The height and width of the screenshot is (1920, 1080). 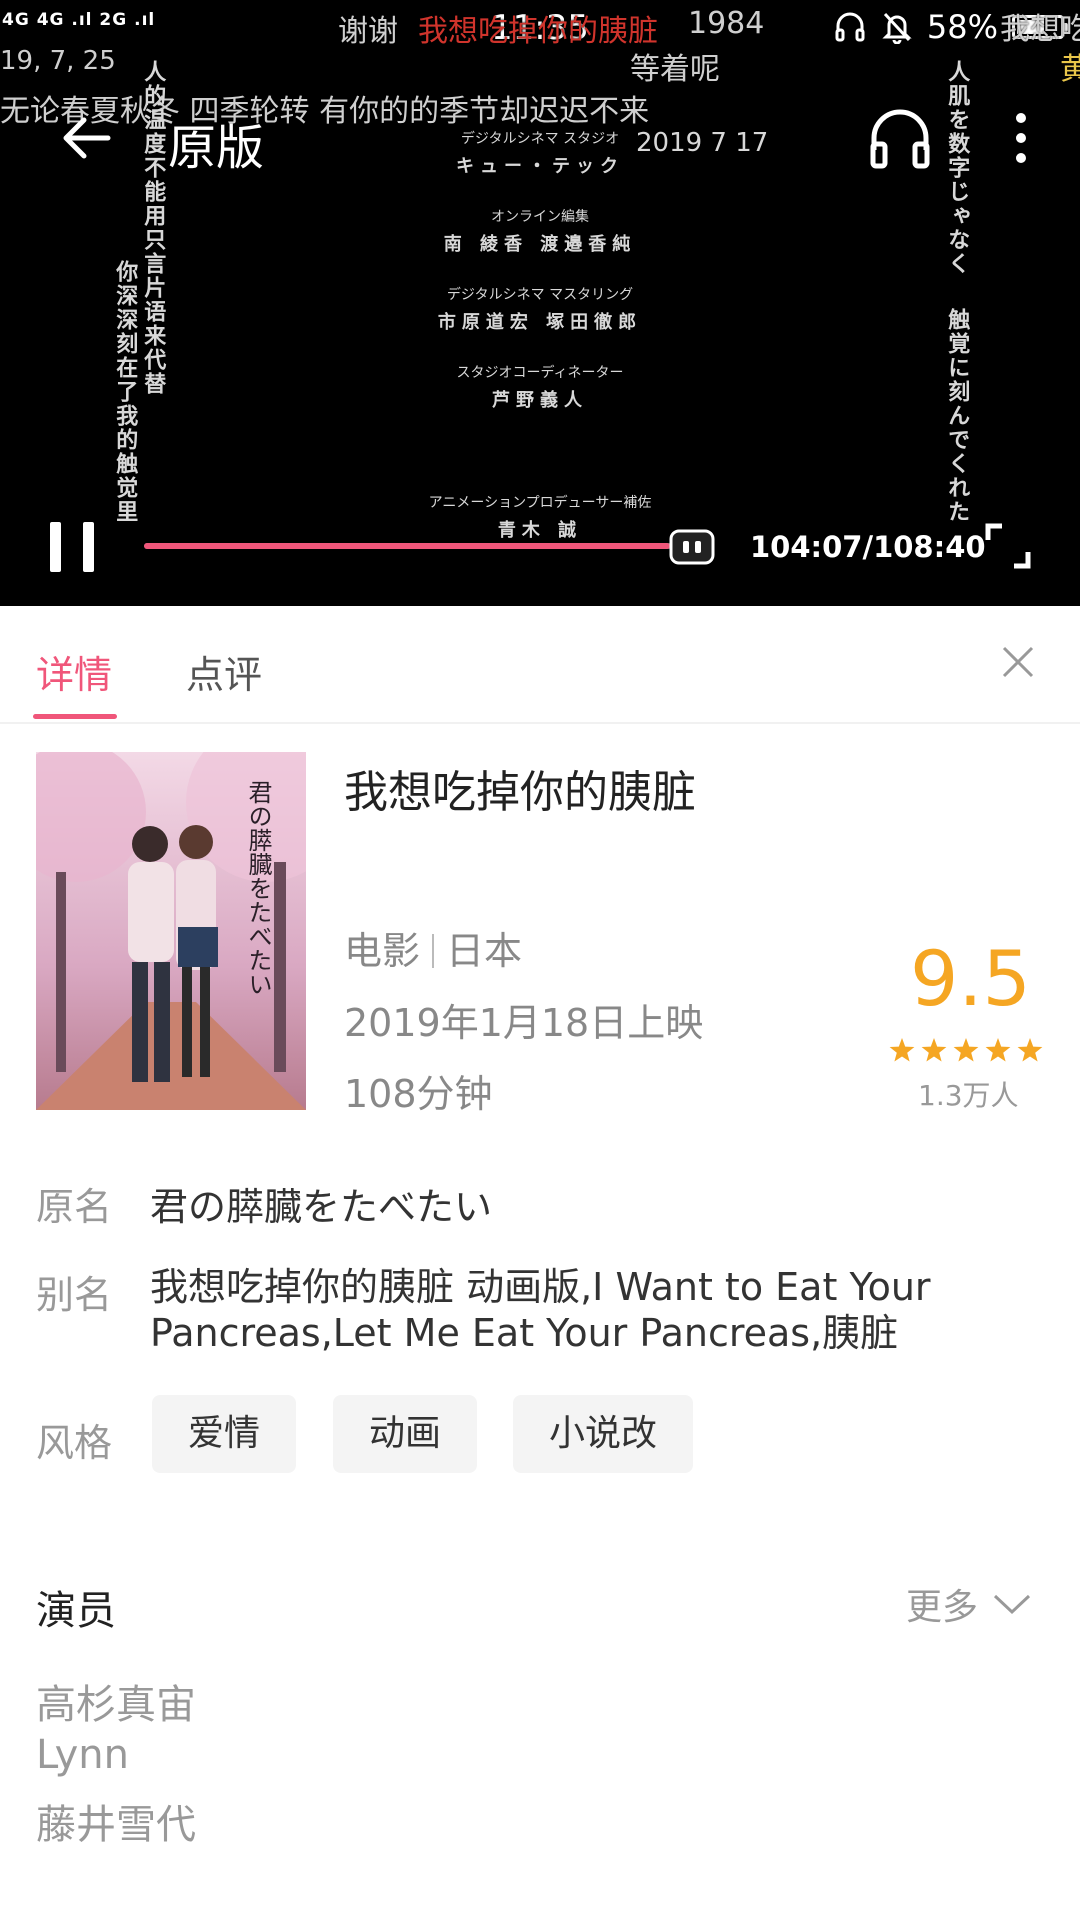 What do you see at coordinates (538, 31) in the screenshot?
I see `danmaku-comment: 我想吃掉你的胰脏` at bounding box center [538, 31].